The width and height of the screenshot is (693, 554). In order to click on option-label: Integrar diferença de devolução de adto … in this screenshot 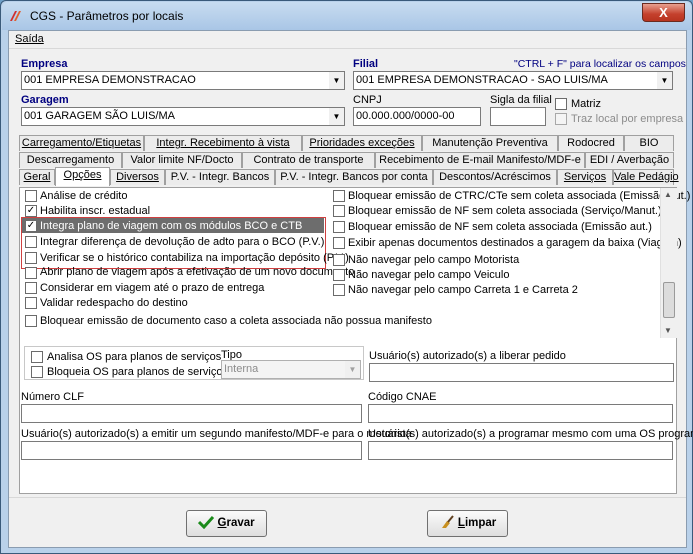, I will do `click(182, 242)`.